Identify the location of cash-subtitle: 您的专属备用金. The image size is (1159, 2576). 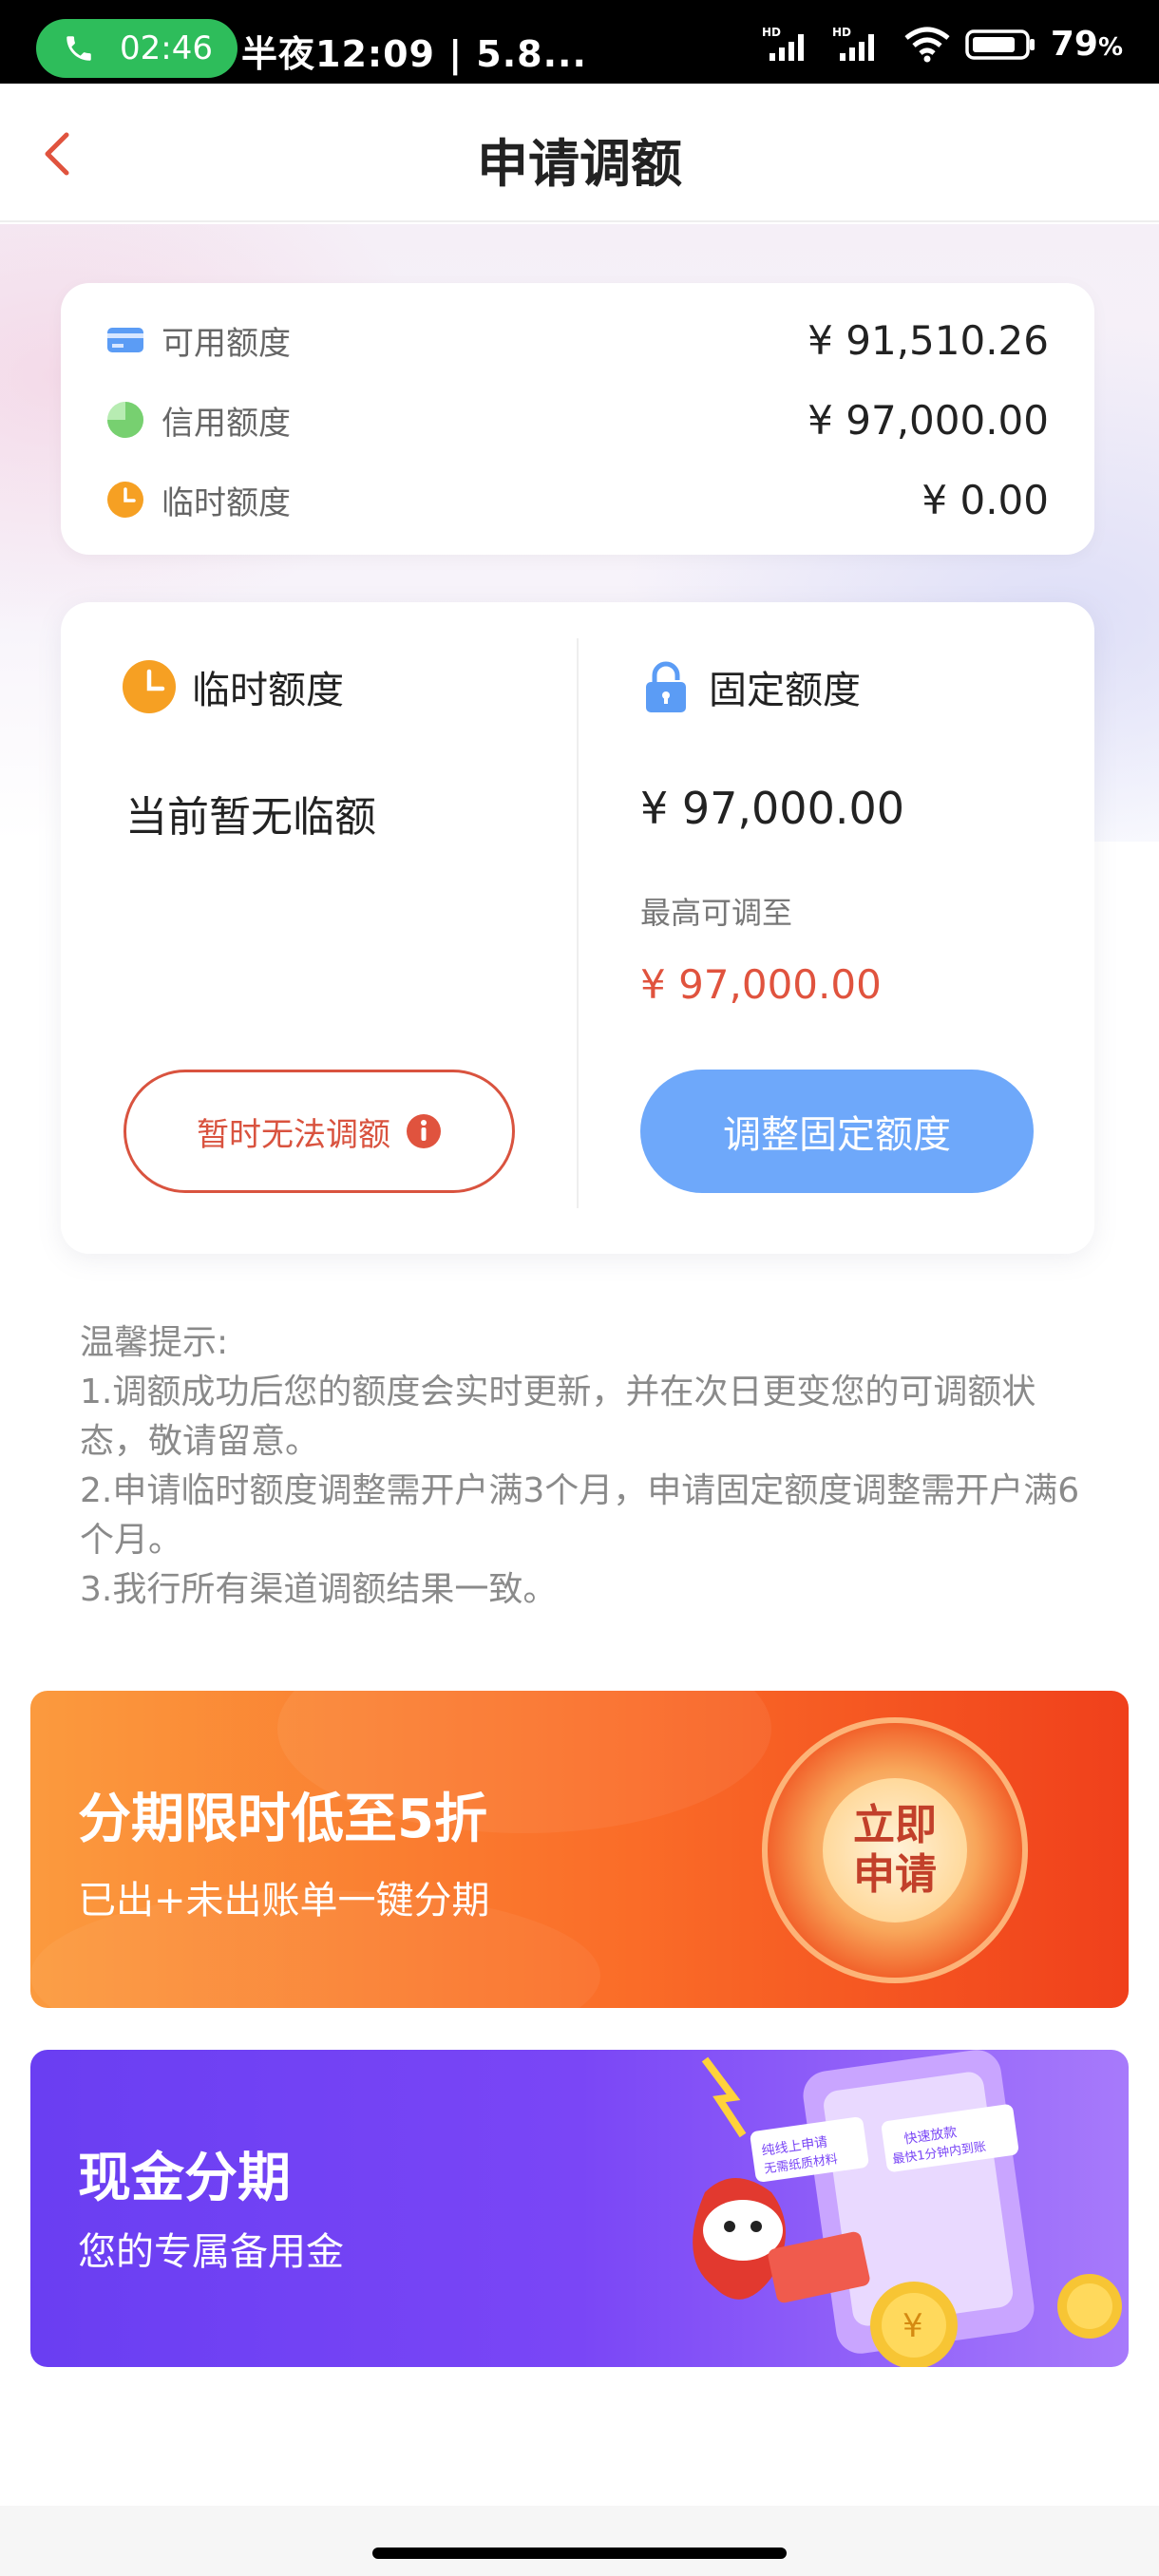
(211, 2252).